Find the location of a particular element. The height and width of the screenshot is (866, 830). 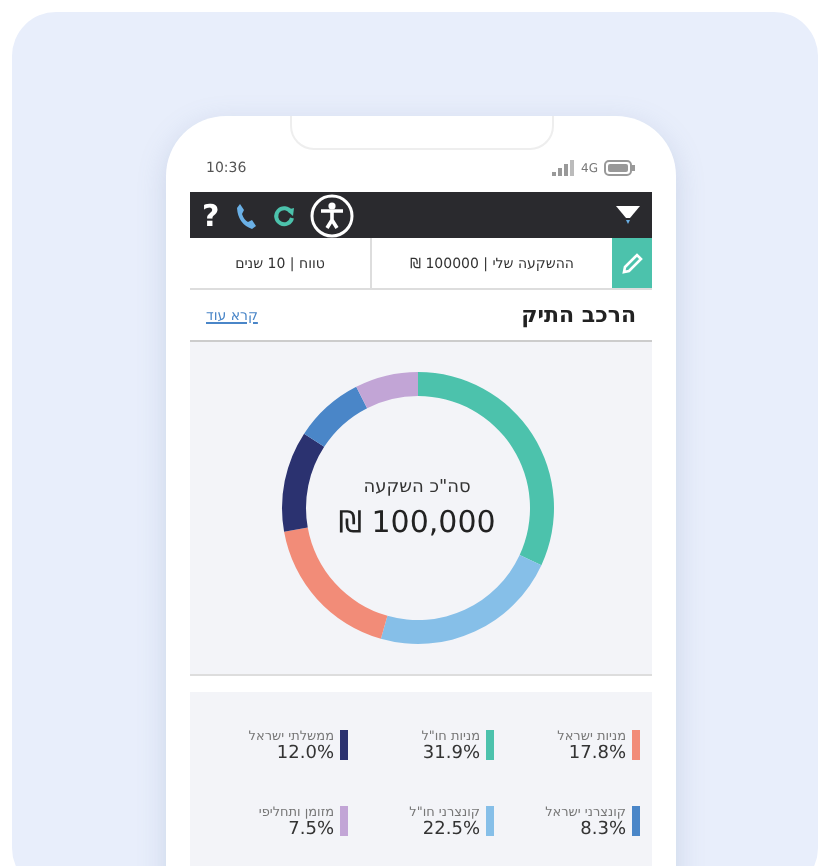

filter-icon is located at coordinates (628, 215).